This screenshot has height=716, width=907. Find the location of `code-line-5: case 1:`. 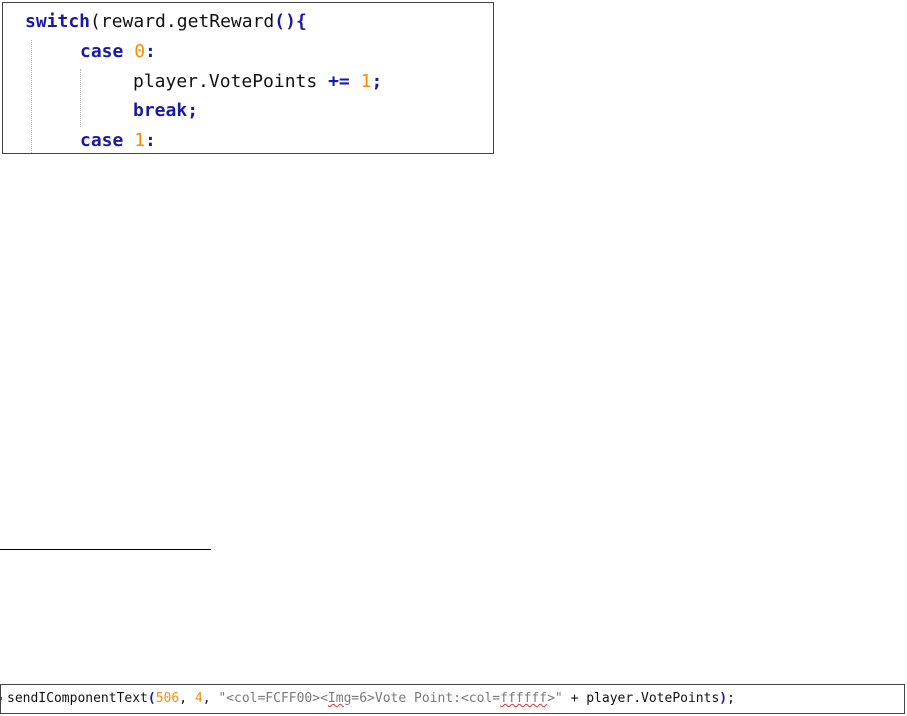

code-line-5: case 1: is located at coordinates (118, 139).